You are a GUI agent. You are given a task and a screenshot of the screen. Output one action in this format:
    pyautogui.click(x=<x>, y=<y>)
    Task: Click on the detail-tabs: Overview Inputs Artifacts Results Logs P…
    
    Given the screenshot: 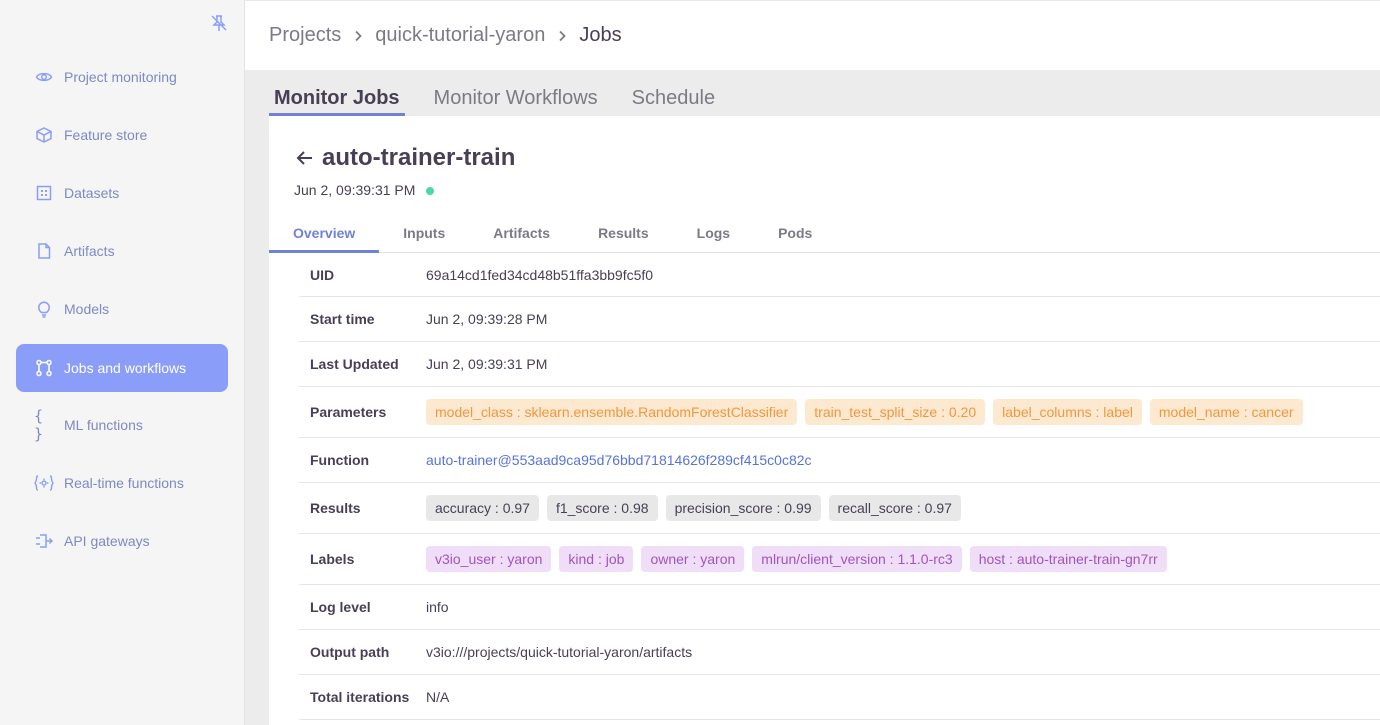 What is the action you would take?
    pyautogui.click(x=824, y=234)
    